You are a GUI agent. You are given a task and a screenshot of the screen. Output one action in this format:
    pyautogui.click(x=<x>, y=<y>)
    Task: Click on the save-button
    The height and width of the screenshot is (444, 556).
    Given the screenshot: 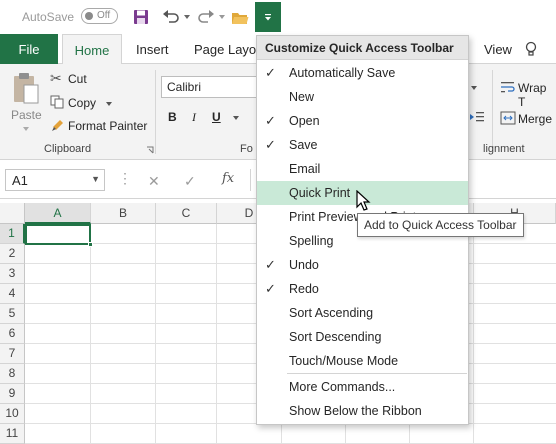 What is the action you would take?
    pyautogui.click(x=141, y=17)
    